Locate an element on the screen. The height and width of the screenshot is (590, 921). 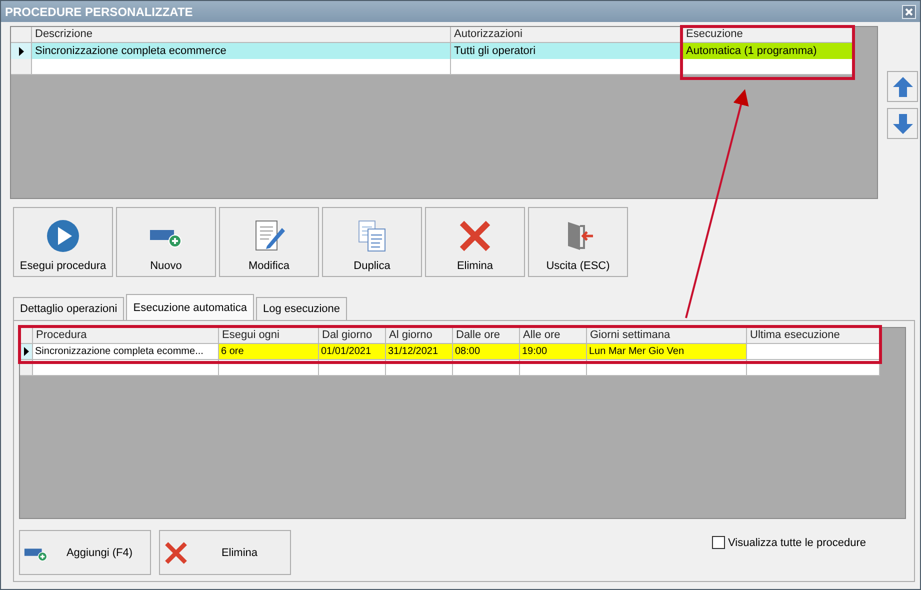
column-header: Esecuzione is located at coordinates (768, 35).